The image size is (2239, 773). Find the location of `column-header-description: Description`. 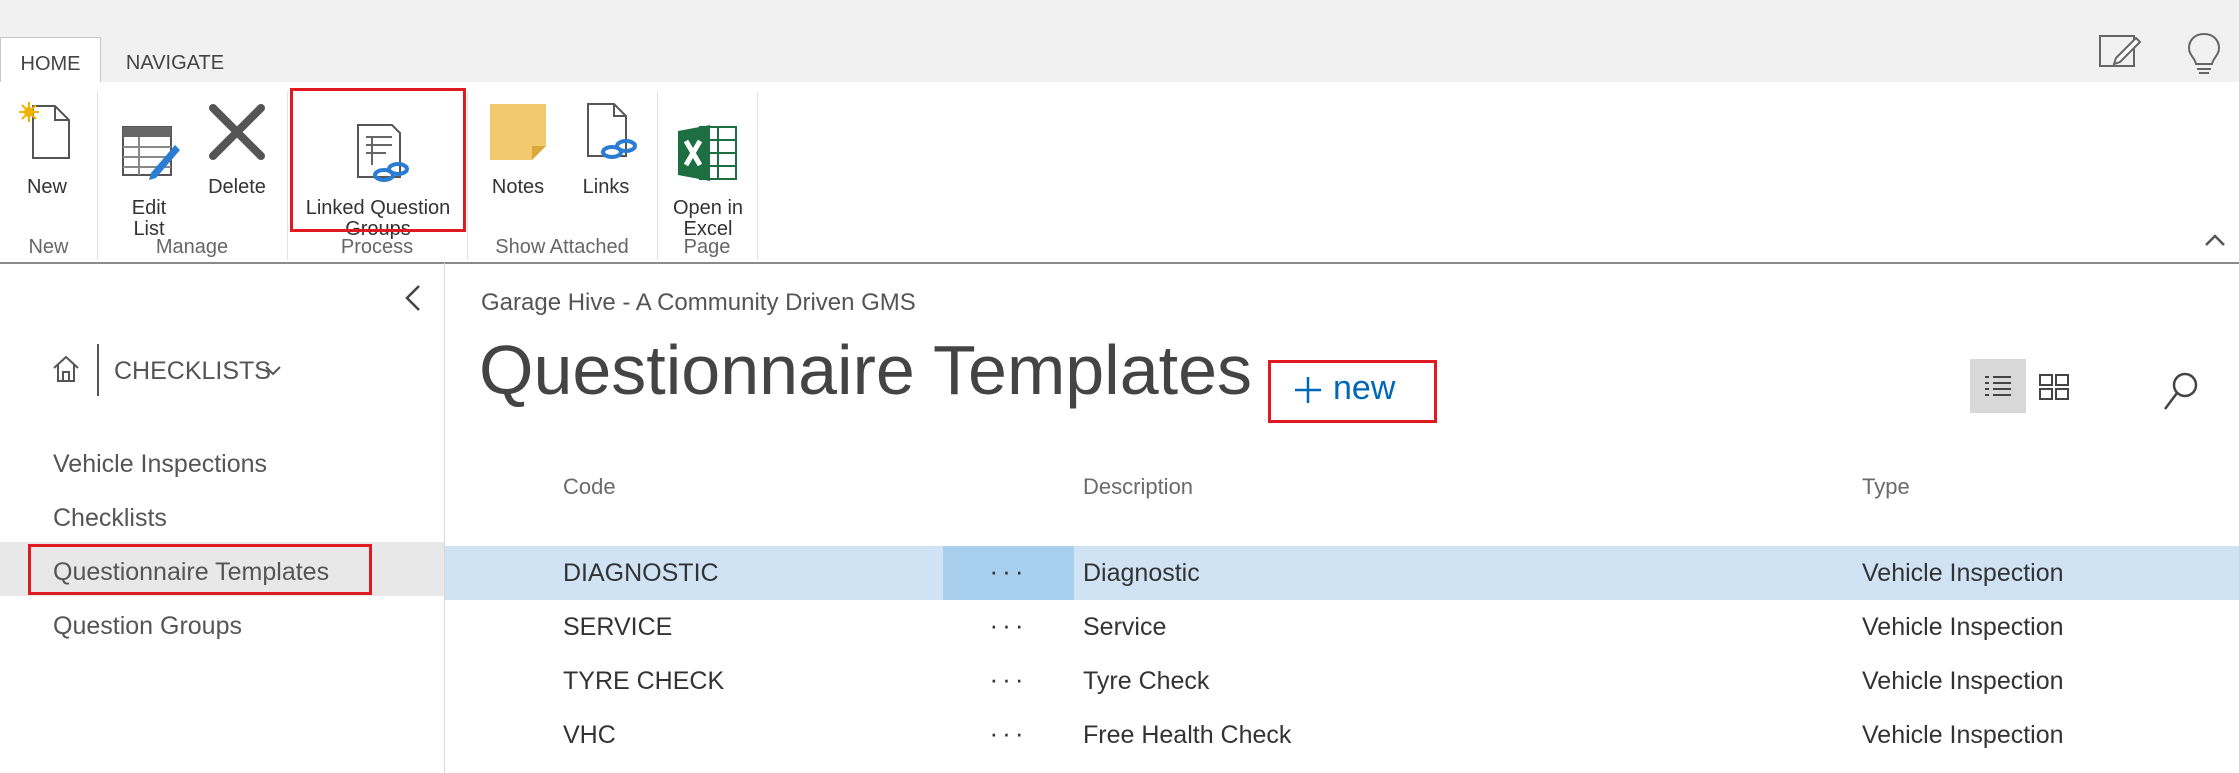

column-header-description: Description is located at coordinates (1138, 487).